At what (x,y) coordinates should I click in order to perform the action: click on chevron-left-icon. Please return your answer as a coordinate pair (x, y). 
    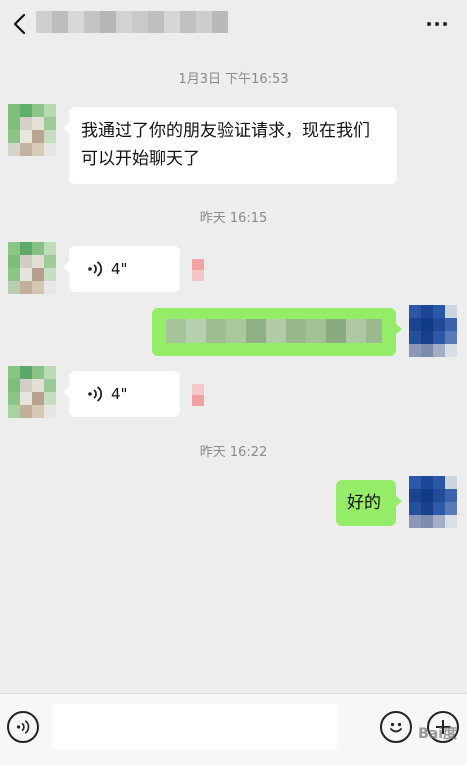
    Looking at the image, I should click on (19, 24).